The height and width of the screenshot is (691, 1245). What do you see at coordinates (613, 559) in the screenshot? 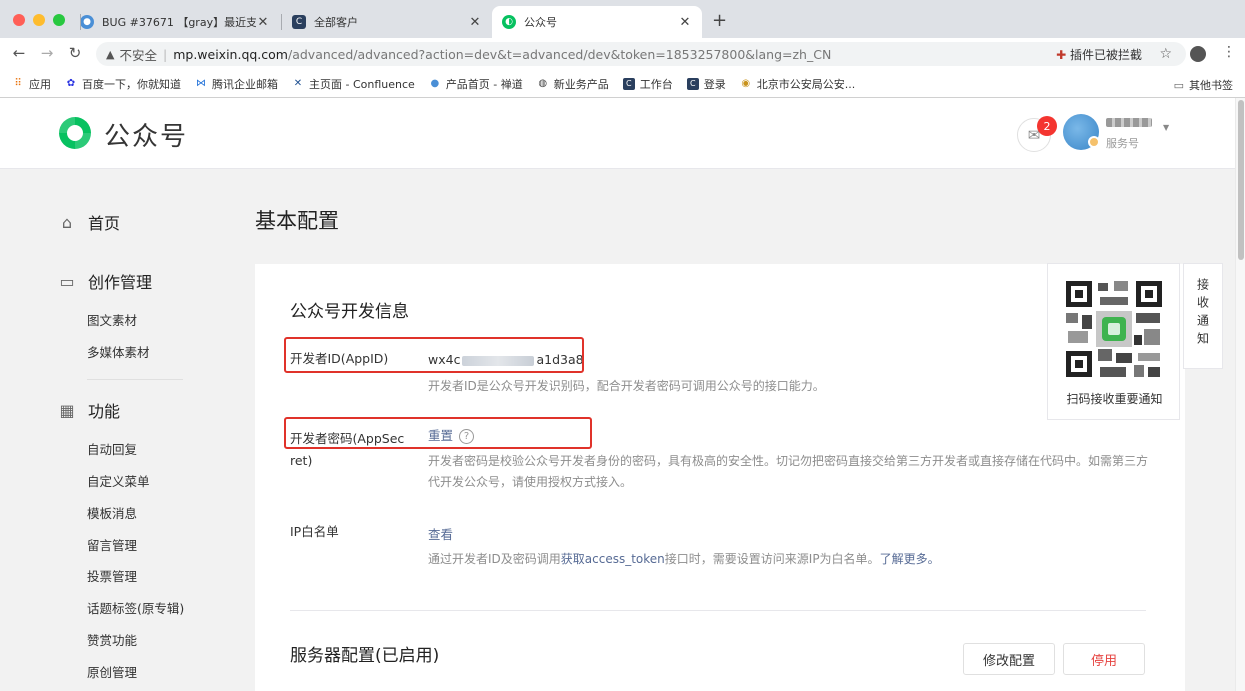
I see `access-token-link: 获取access_token` at bounding box center [613, 559].